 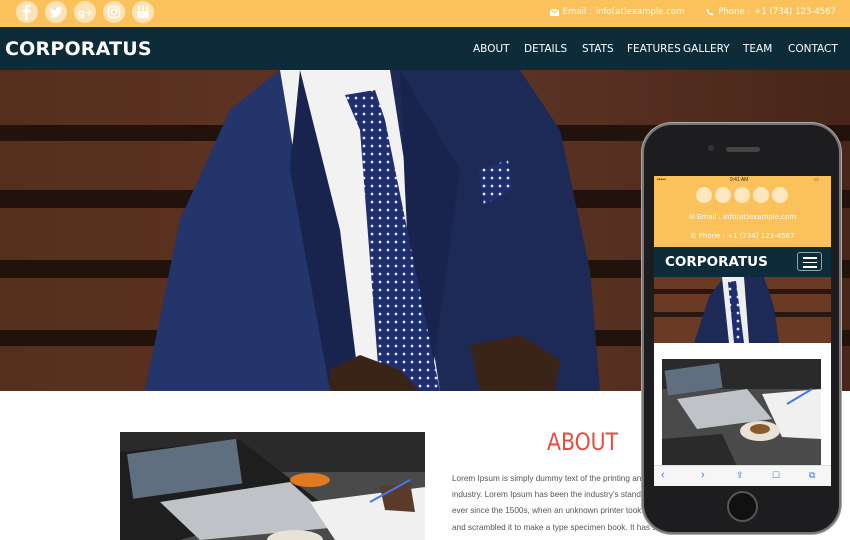 I want to click on email-contact: Email : info(at)example.com, so click(x=617, y=12).